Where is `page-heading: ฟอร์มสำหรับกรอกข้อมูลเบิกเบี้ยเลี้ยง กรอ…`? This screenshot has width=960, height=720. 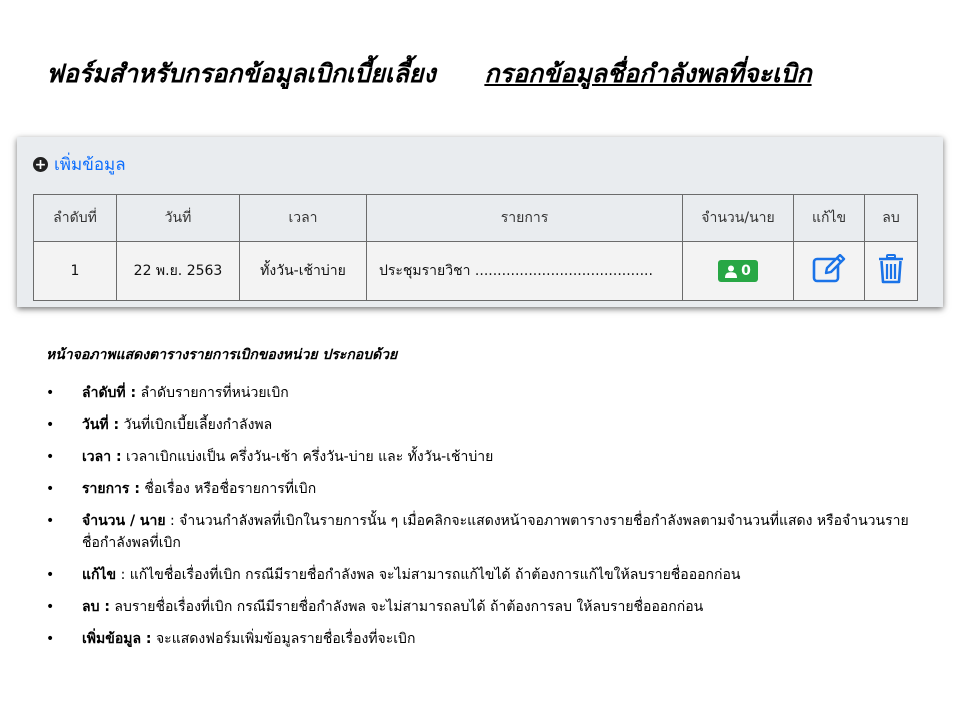
page-heading: ฟอร์มสำหรับกรอกข้อมูลเบิกเบี้ยเลี้ยง กรอ… is located at coordinates (493, 73).